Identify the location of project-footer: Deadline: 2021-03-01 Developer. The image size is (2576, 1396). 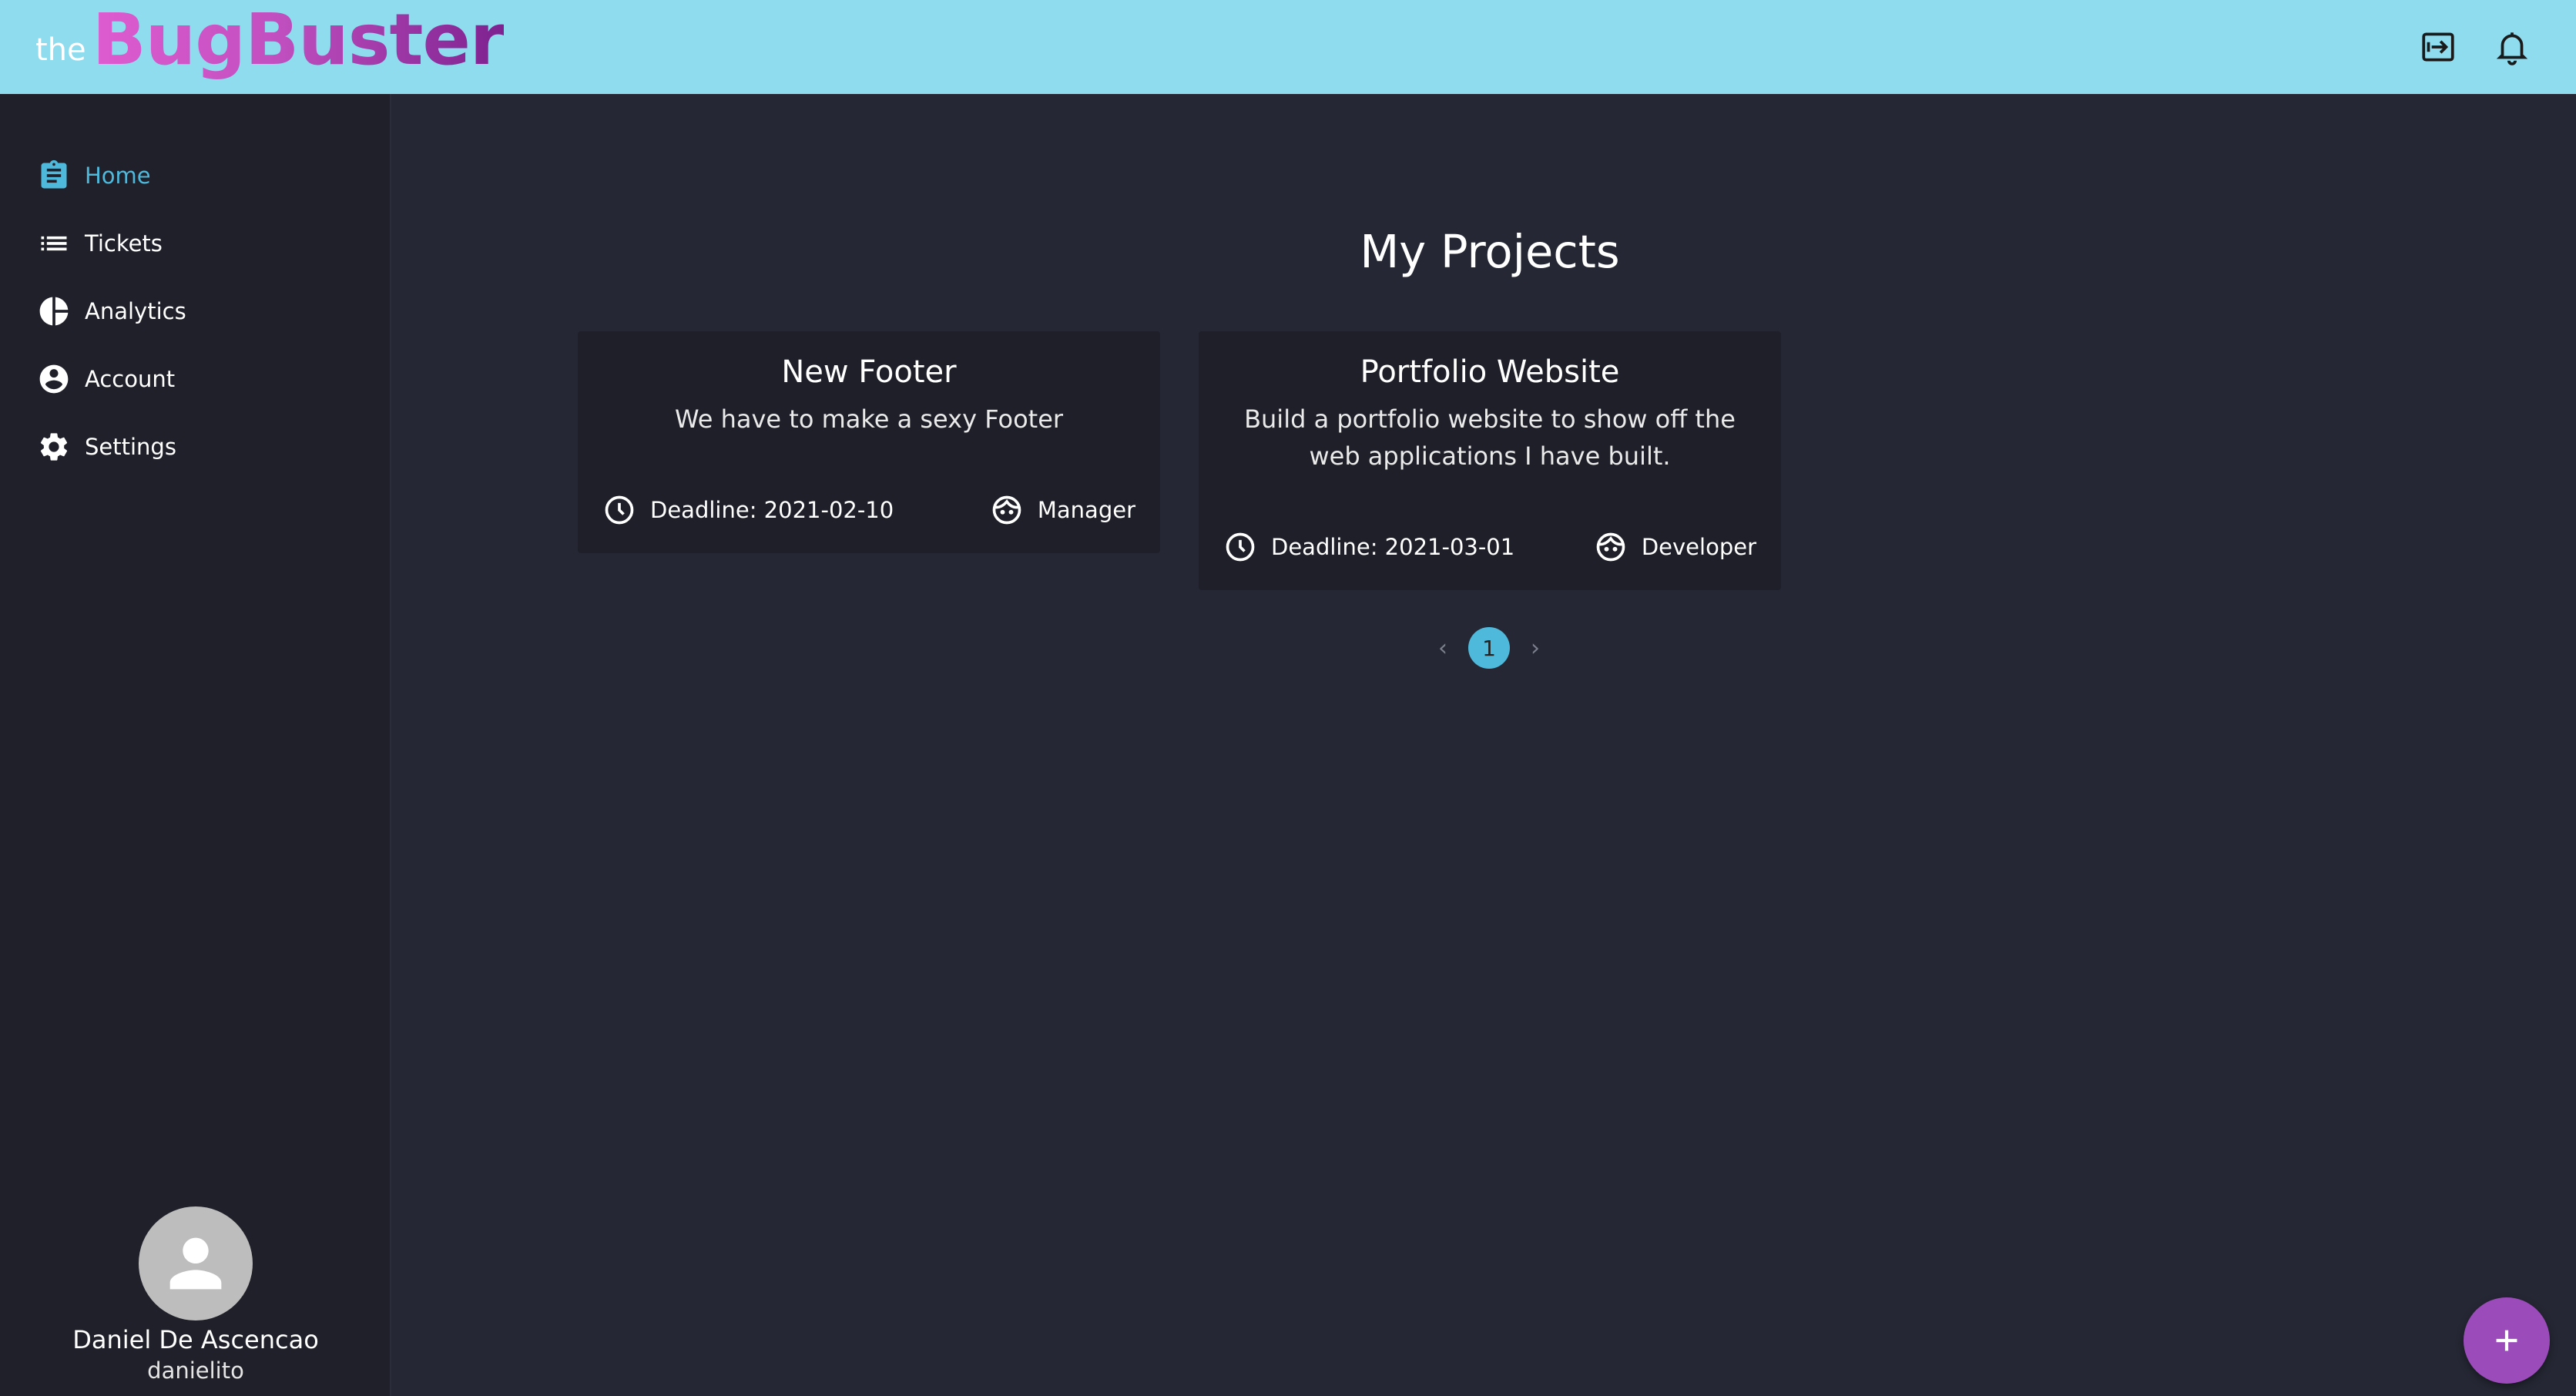
(1490, 547).